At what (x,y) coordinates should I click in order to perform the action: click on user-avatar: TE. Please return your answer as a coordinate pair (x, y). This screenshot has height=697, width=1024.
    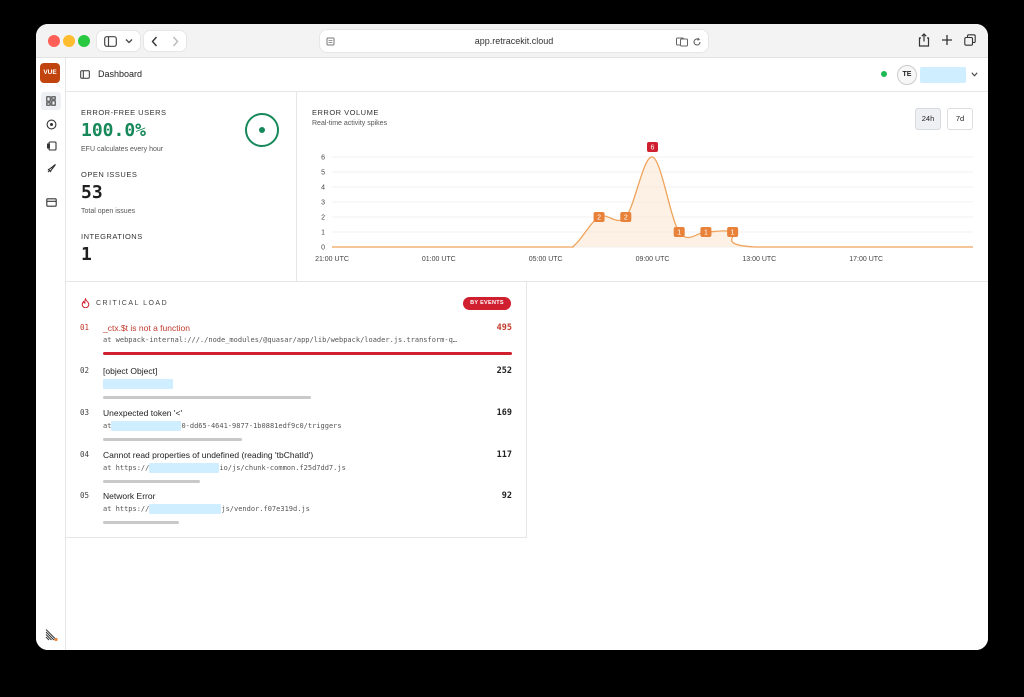
    Looking at the image, I should click on (907, 75).